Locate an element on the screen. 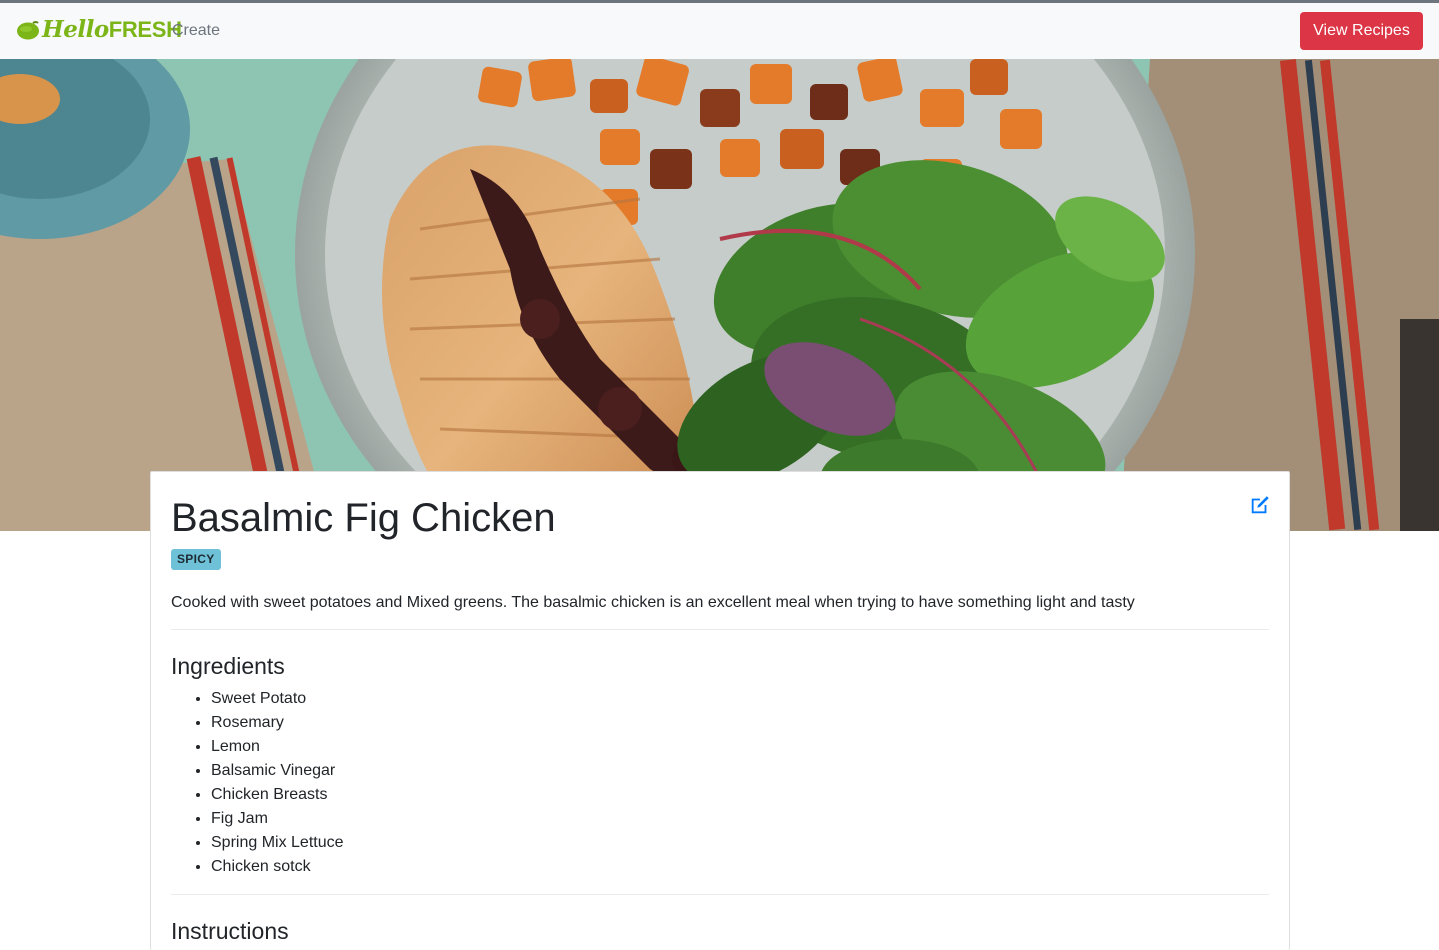  ingredient-item: Chicken sotck is located at coordinates (277, 867).